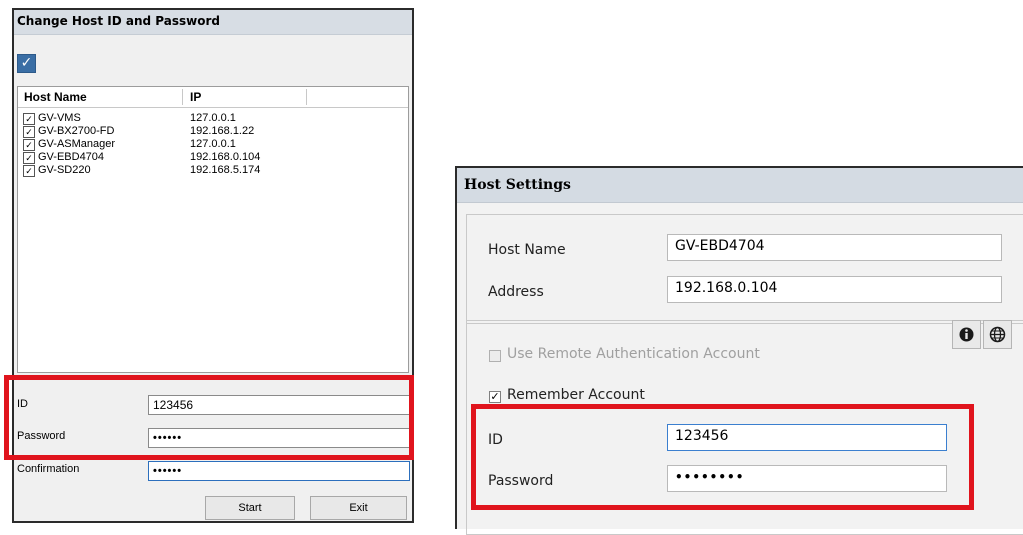  What do you see at coordinates (76, 131) in the screenshot?
I see `host-name: GV-BX2700-FD` at bounding box center [76, 131].